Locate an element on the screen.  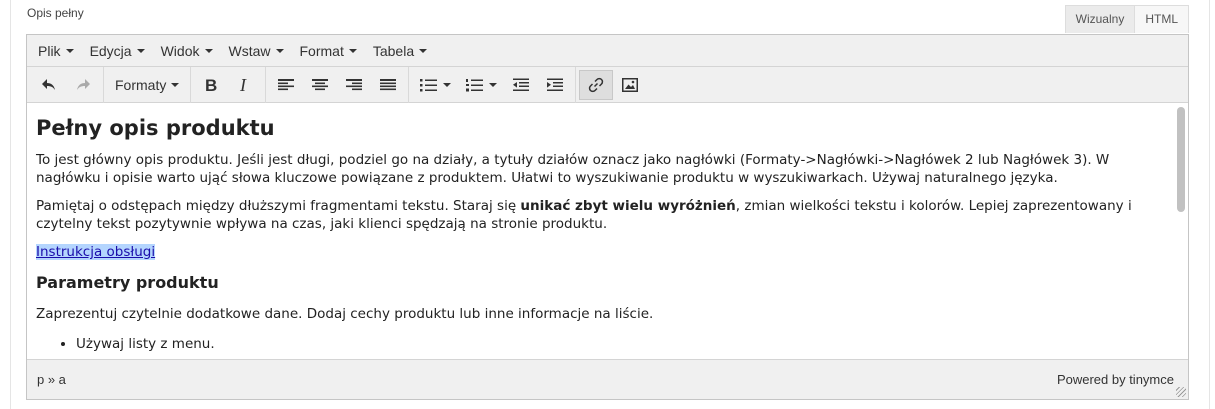
bold-button: B is located at coordinates (211, 85).